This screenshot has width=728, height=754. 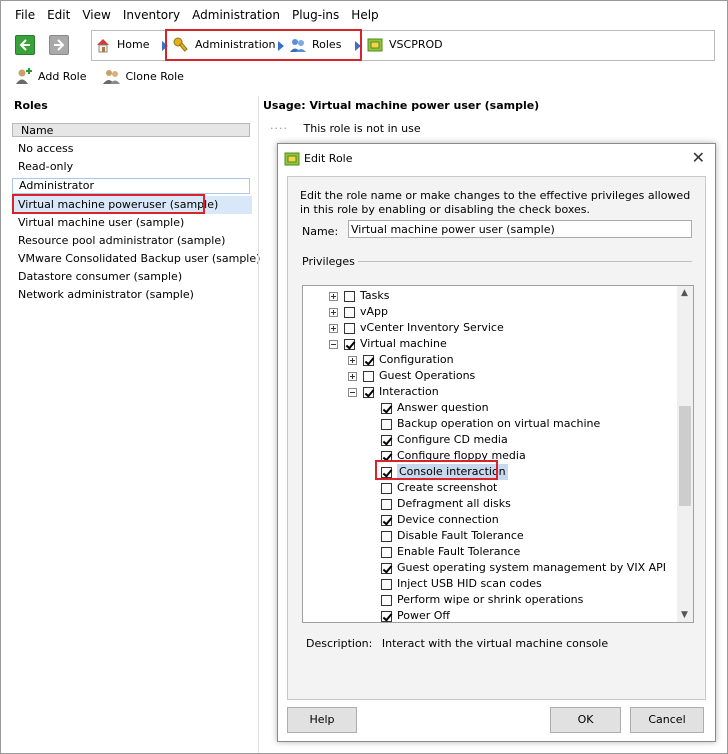 What do you see at coordinates (96, 15) in the screenshot?
I see `menu-view: View` at bounding box center [96, 15].